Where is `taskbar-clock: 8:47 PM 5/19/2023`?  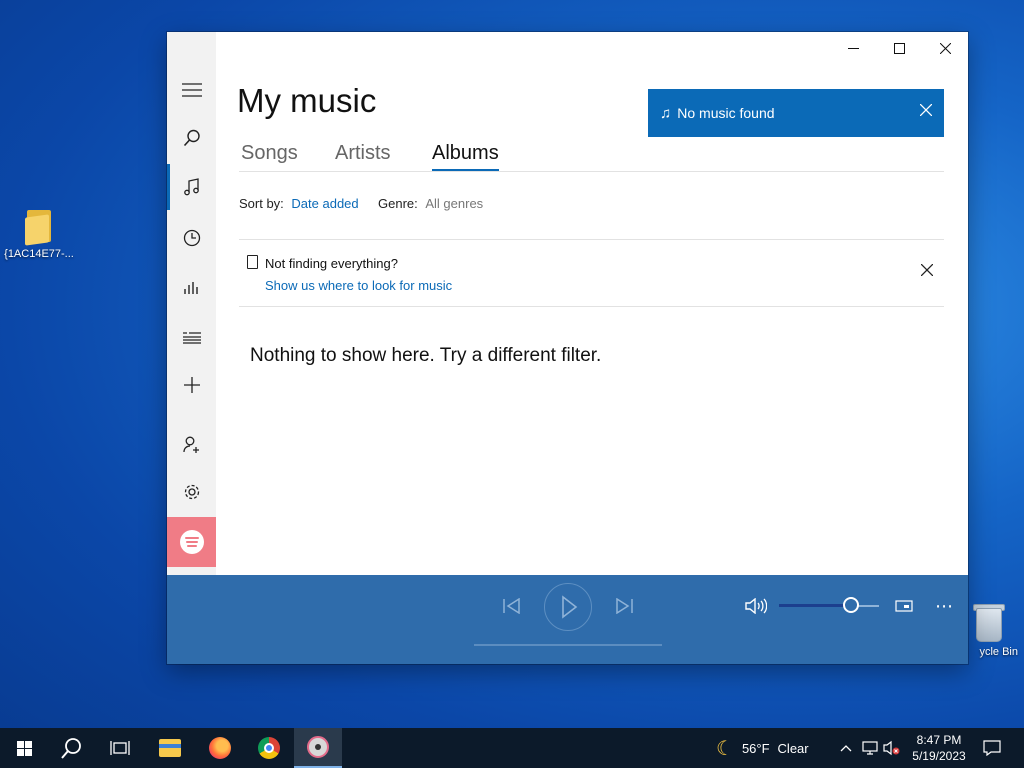
taskbar-clock: 8:47 PM 5/19/2023 is located at coordinates (939, 748).